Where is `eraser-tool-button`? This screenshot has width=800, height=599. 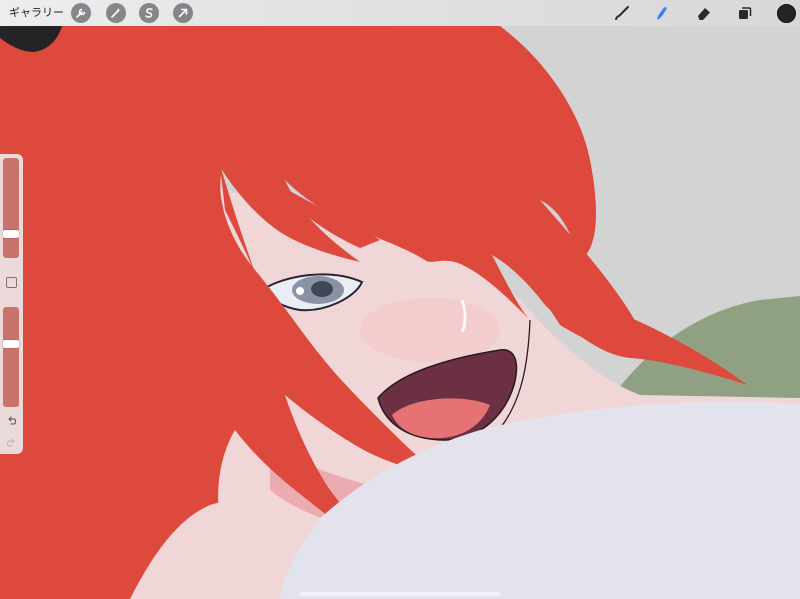
eraser-tool-button is located at coordinates (704, 13).